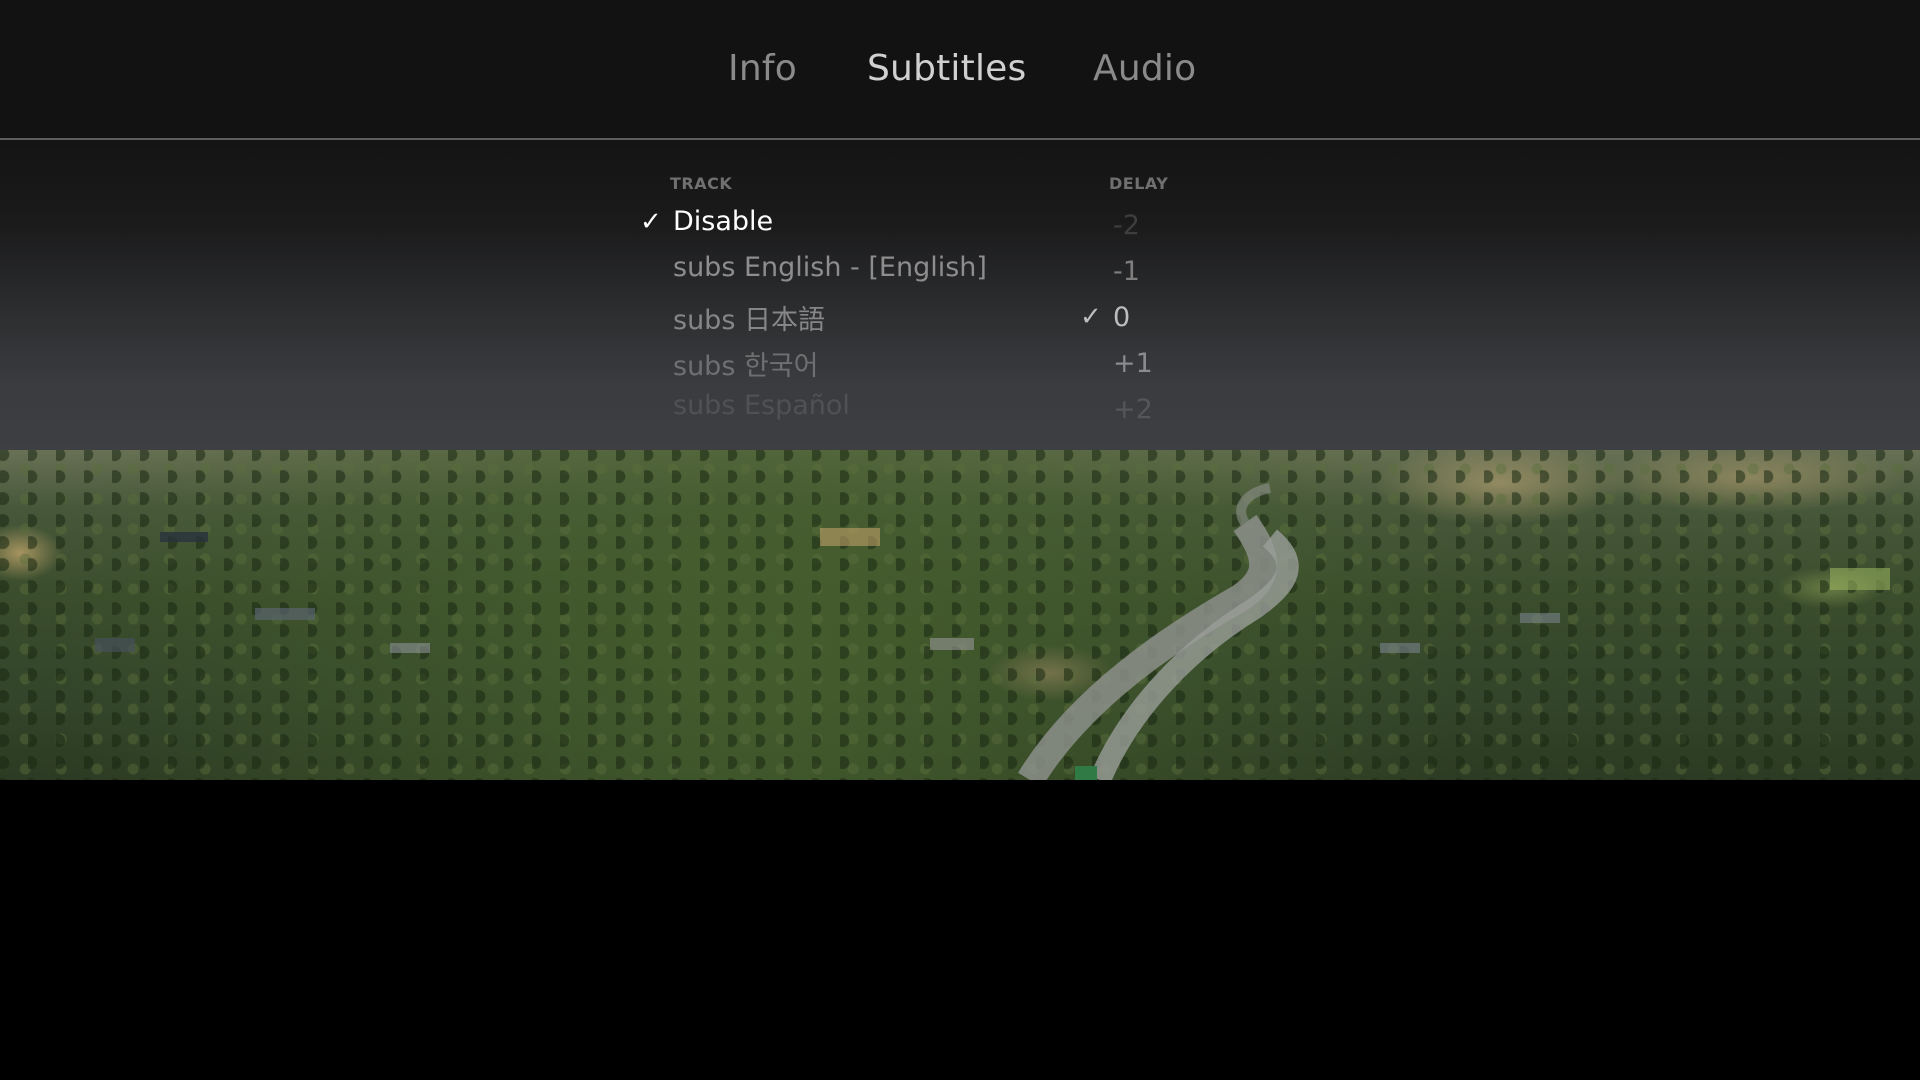 This screenshot has height=1080, width=1920. I want to click on delay-item-plus-2: +2, so click(1133, 409).